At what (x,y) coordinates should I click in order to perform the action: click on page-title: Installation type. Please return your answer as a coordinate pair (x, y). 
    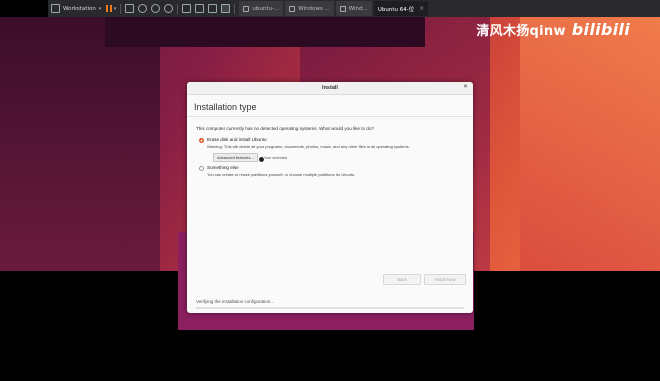
    Looking at the image, I should click on (225, 107).